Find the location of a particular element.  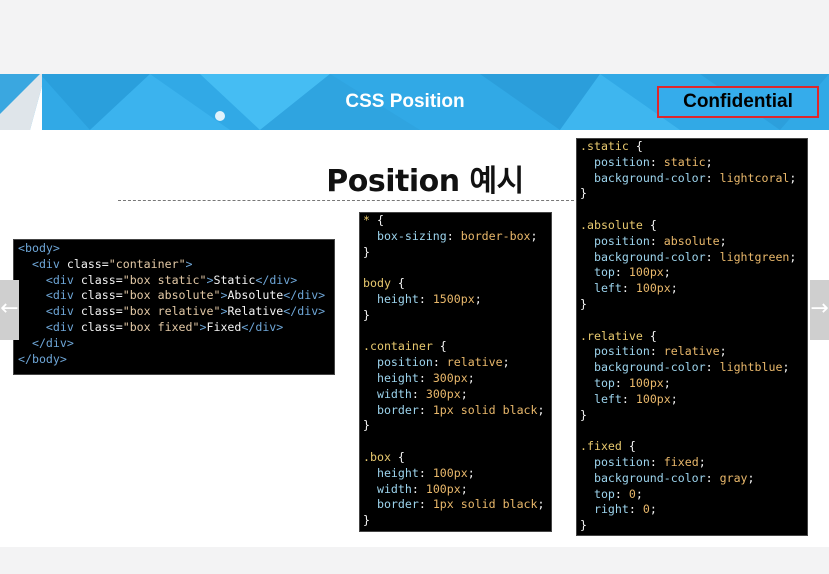

code-token: "box relative" is located at coordinates (171, 311).